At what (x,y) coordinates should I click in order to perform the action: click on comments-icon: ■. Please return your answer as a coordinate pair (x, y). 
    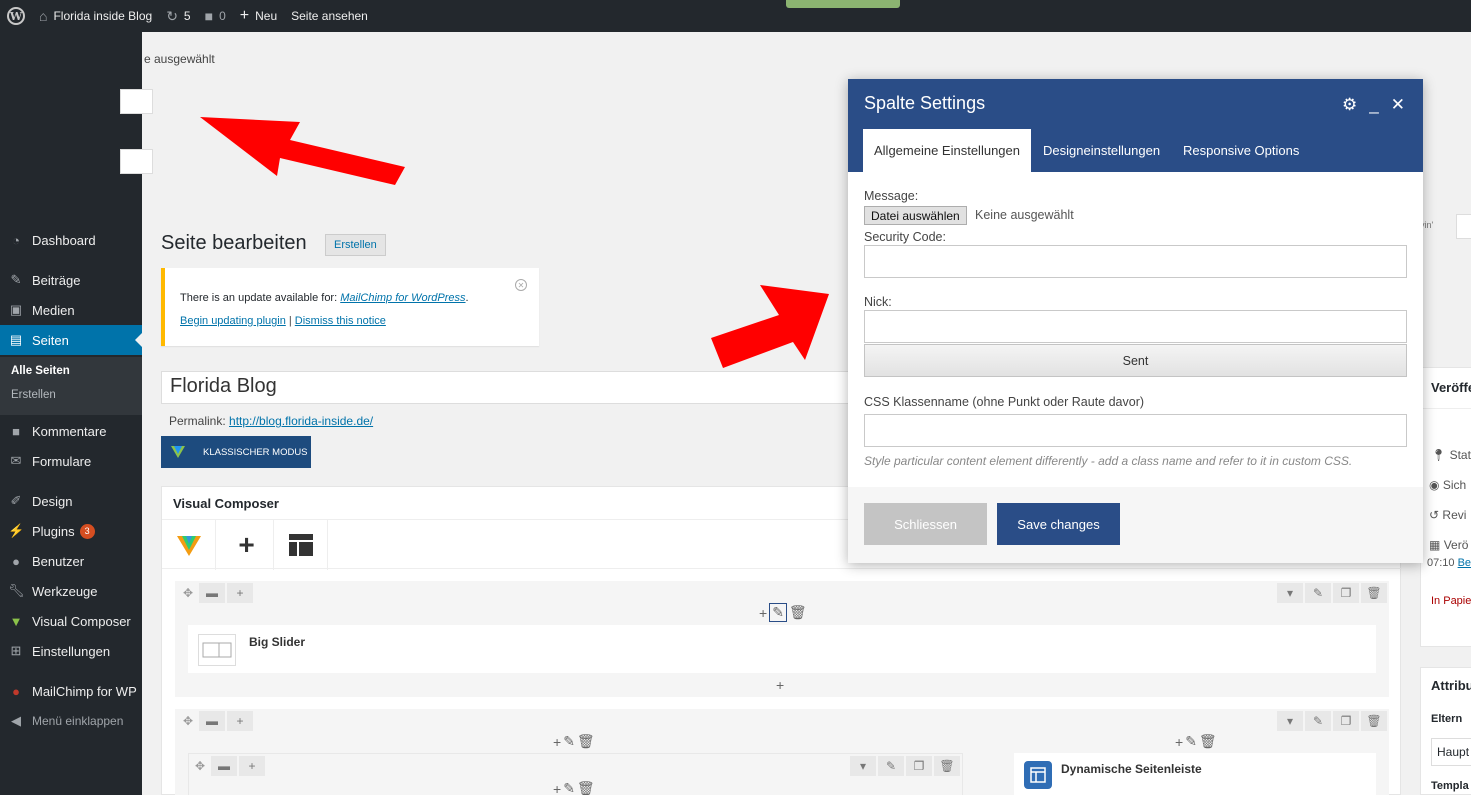
    Looking at the image, I should click on (16, 431).